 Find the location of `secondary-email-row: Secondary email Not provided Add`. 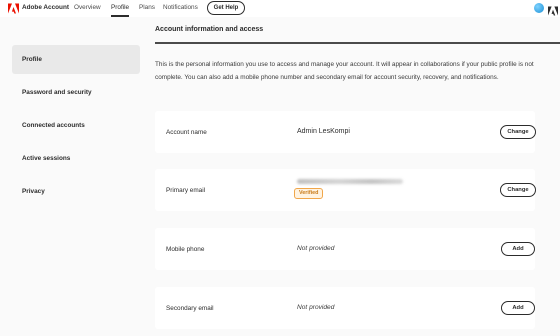

secondary-email-row: Secondary email Not provided Add is located at coordinates (345, 308).